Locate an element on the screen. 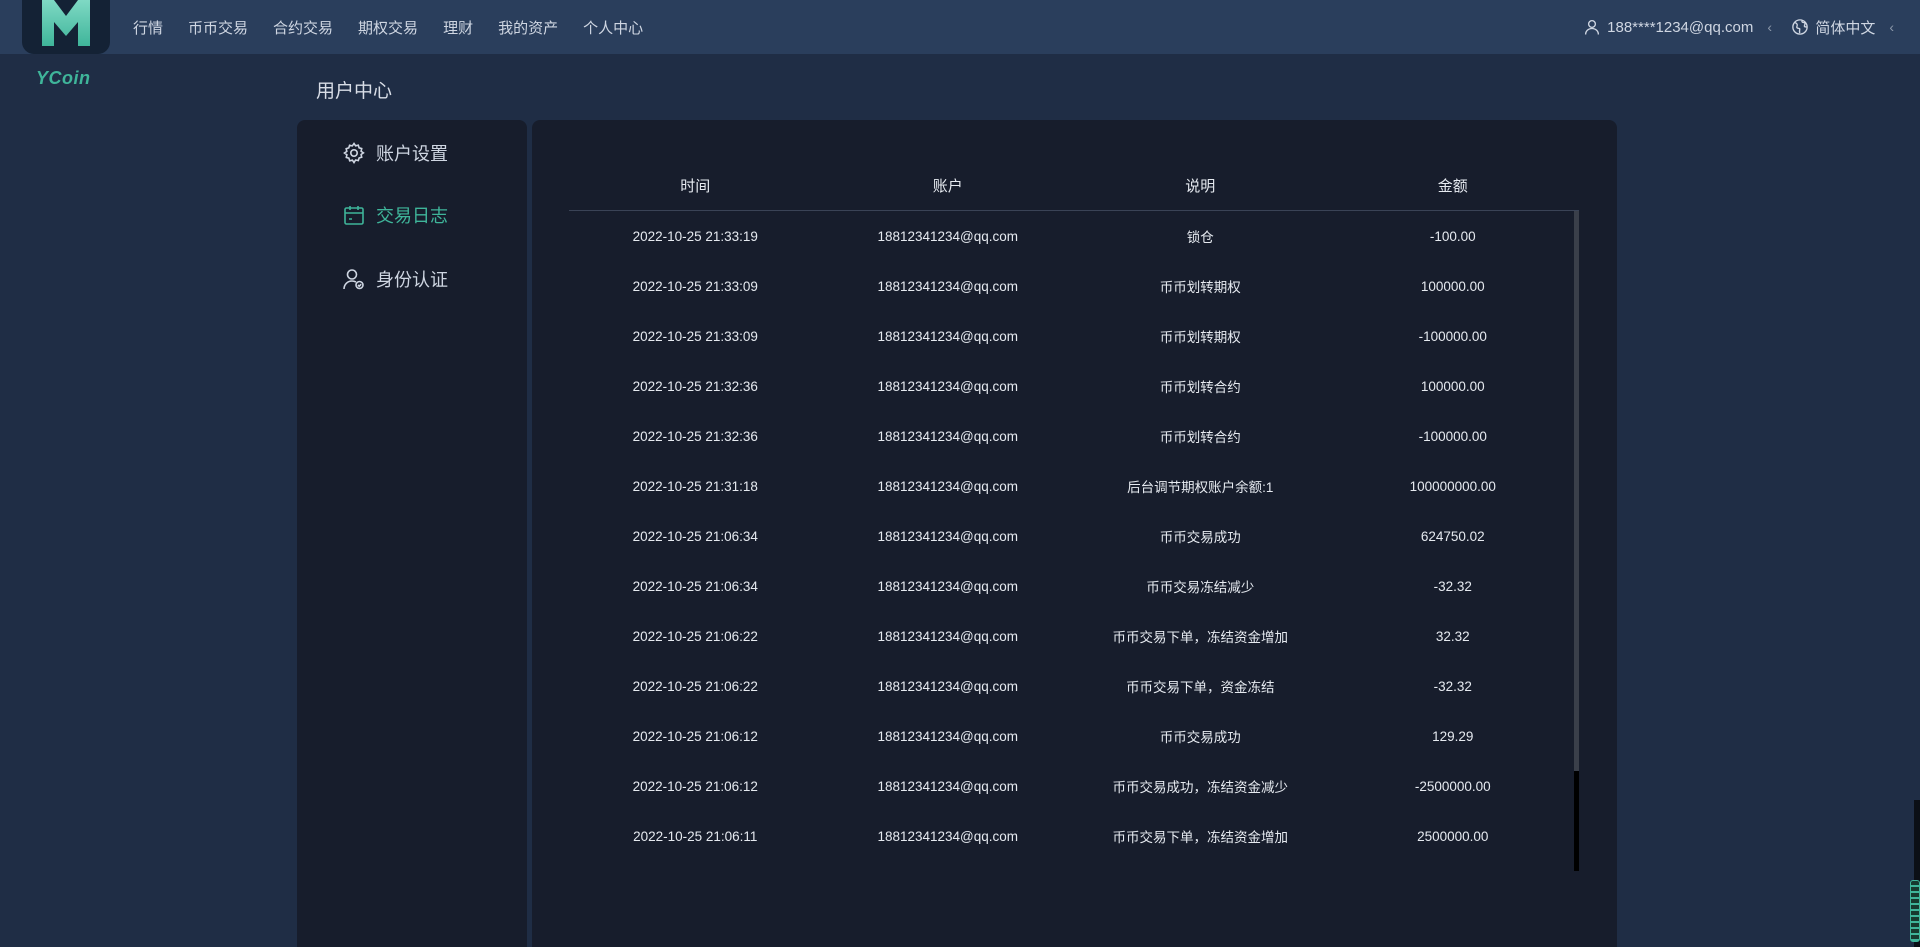 The width and height of the screenshot is (1920, 947). table-scrollbar-thumb is located at coordinates (1576, 491).